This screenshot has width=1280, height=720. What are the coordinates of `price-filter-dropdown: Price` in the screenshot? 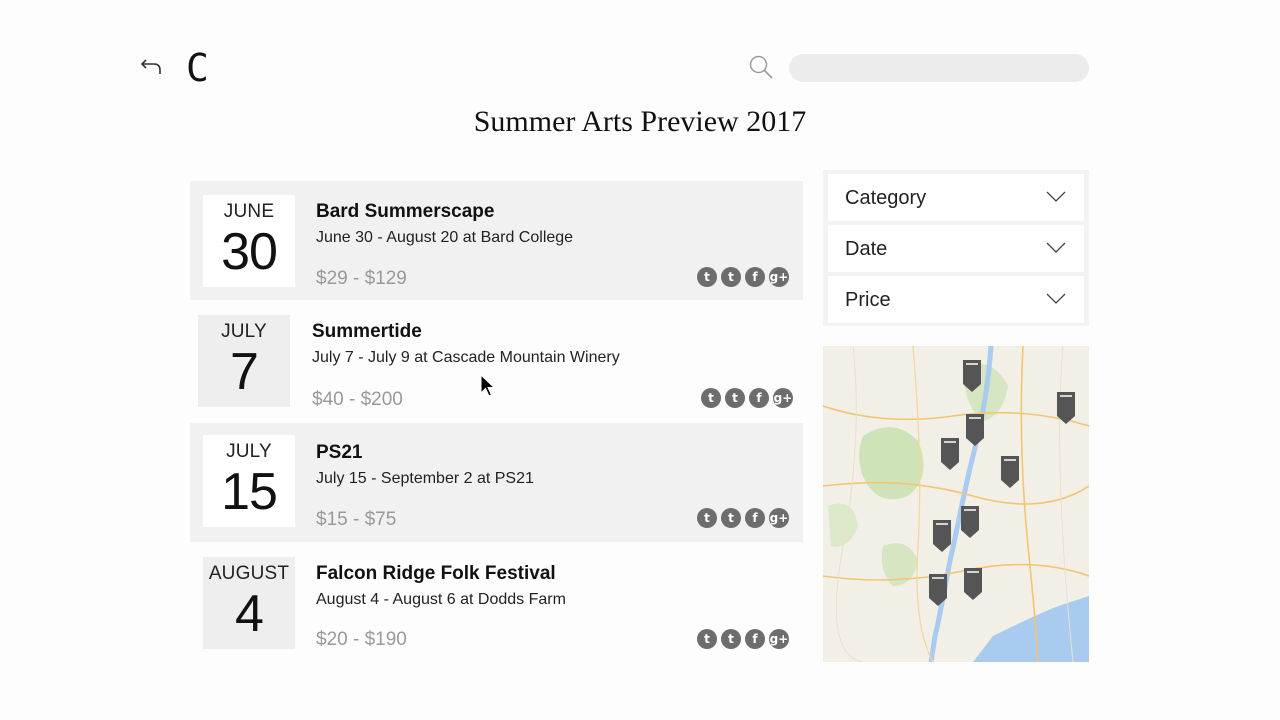 It's located at (956, 299).